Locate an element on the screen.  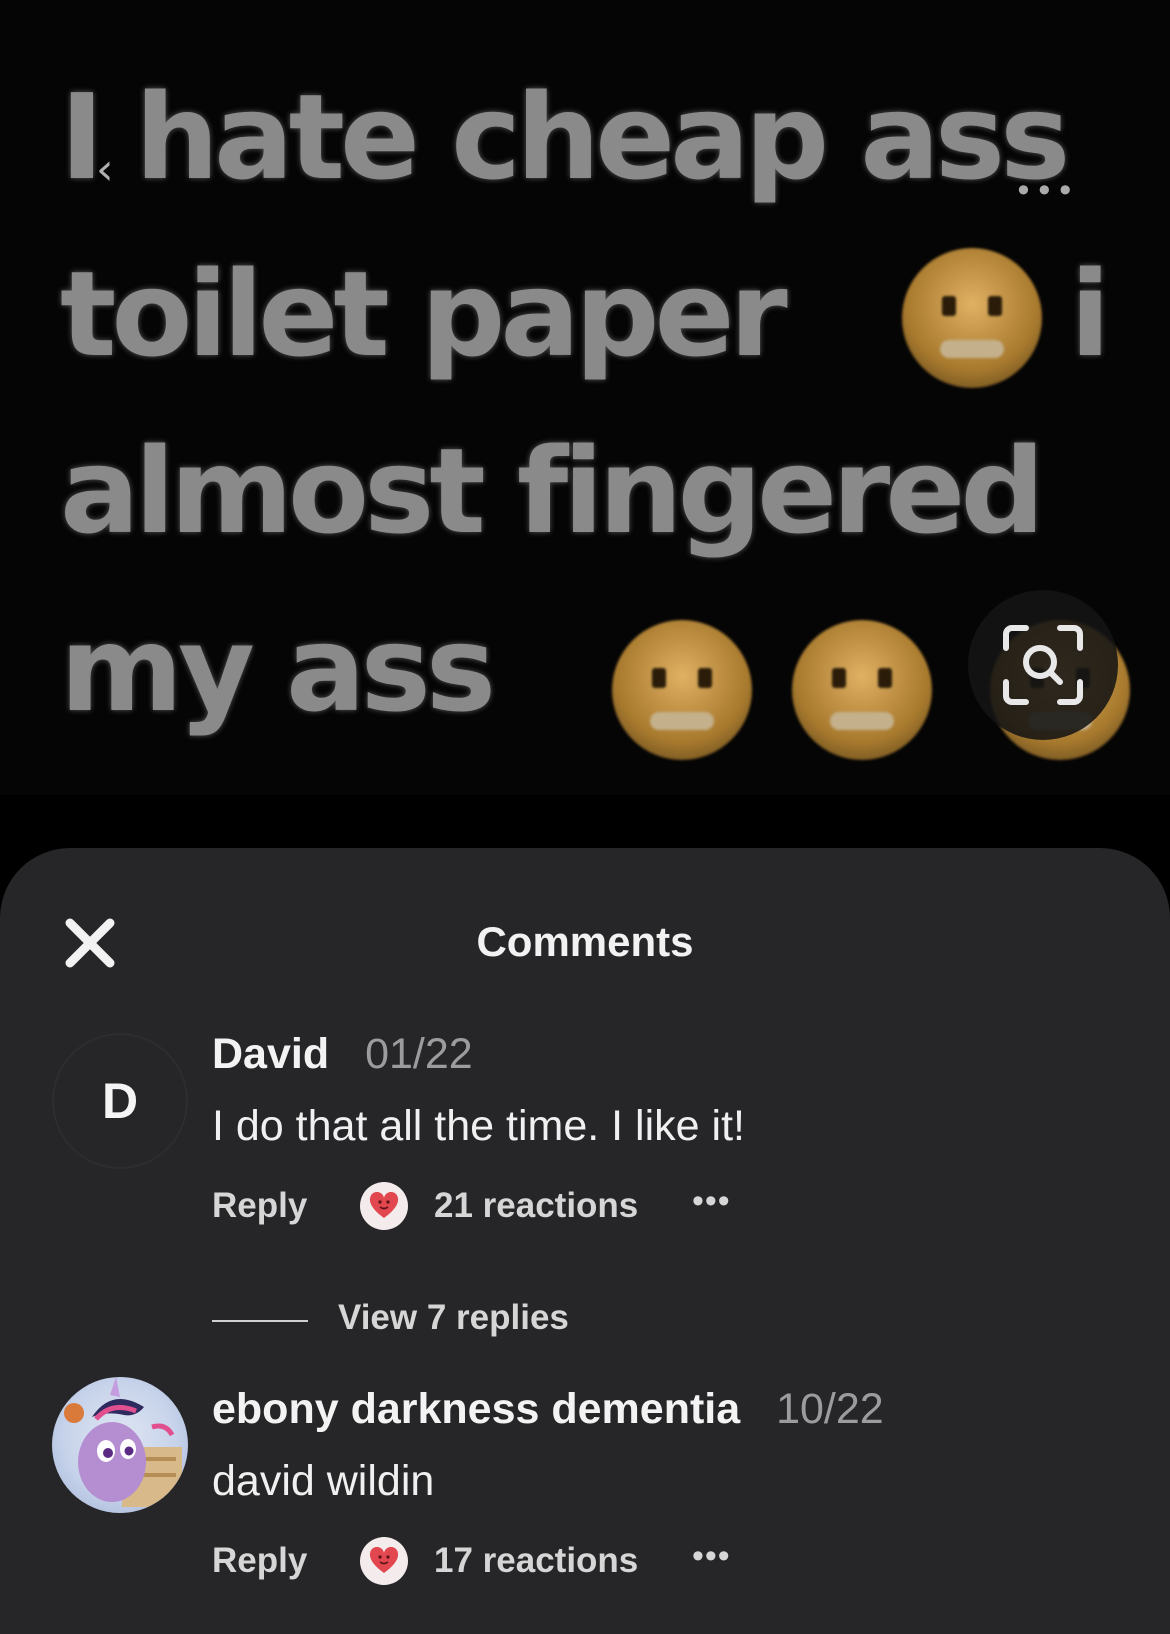
meme-text-line-2: toilet paper i is located at coordinates (585, 314).